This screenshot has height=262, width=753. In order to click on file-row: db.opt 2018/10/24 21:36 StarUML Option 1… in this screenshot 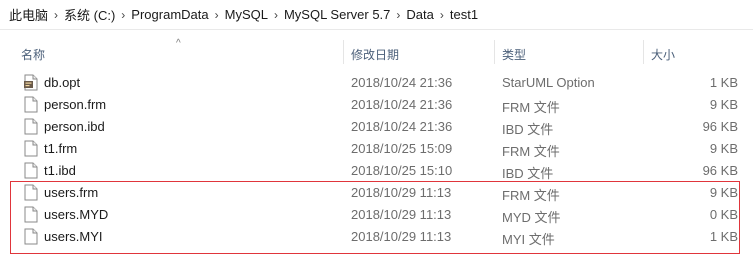, I will do `click(376, 83)`.